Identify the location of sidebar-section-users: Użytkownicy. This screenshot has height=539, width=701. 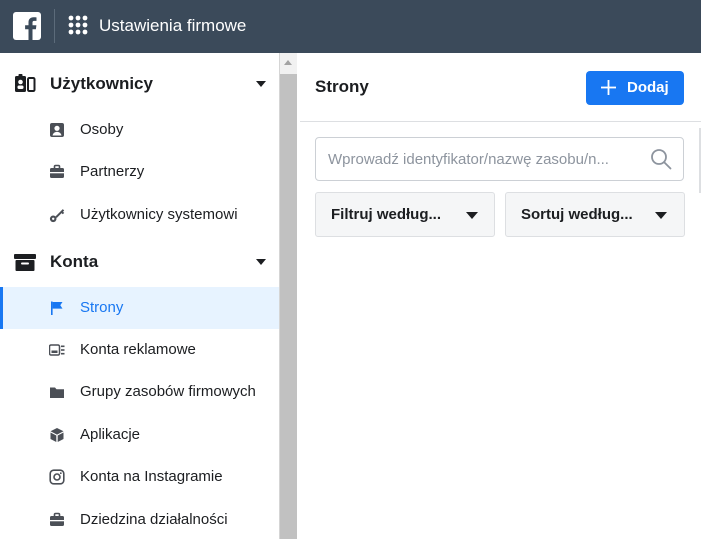
(139, 84).